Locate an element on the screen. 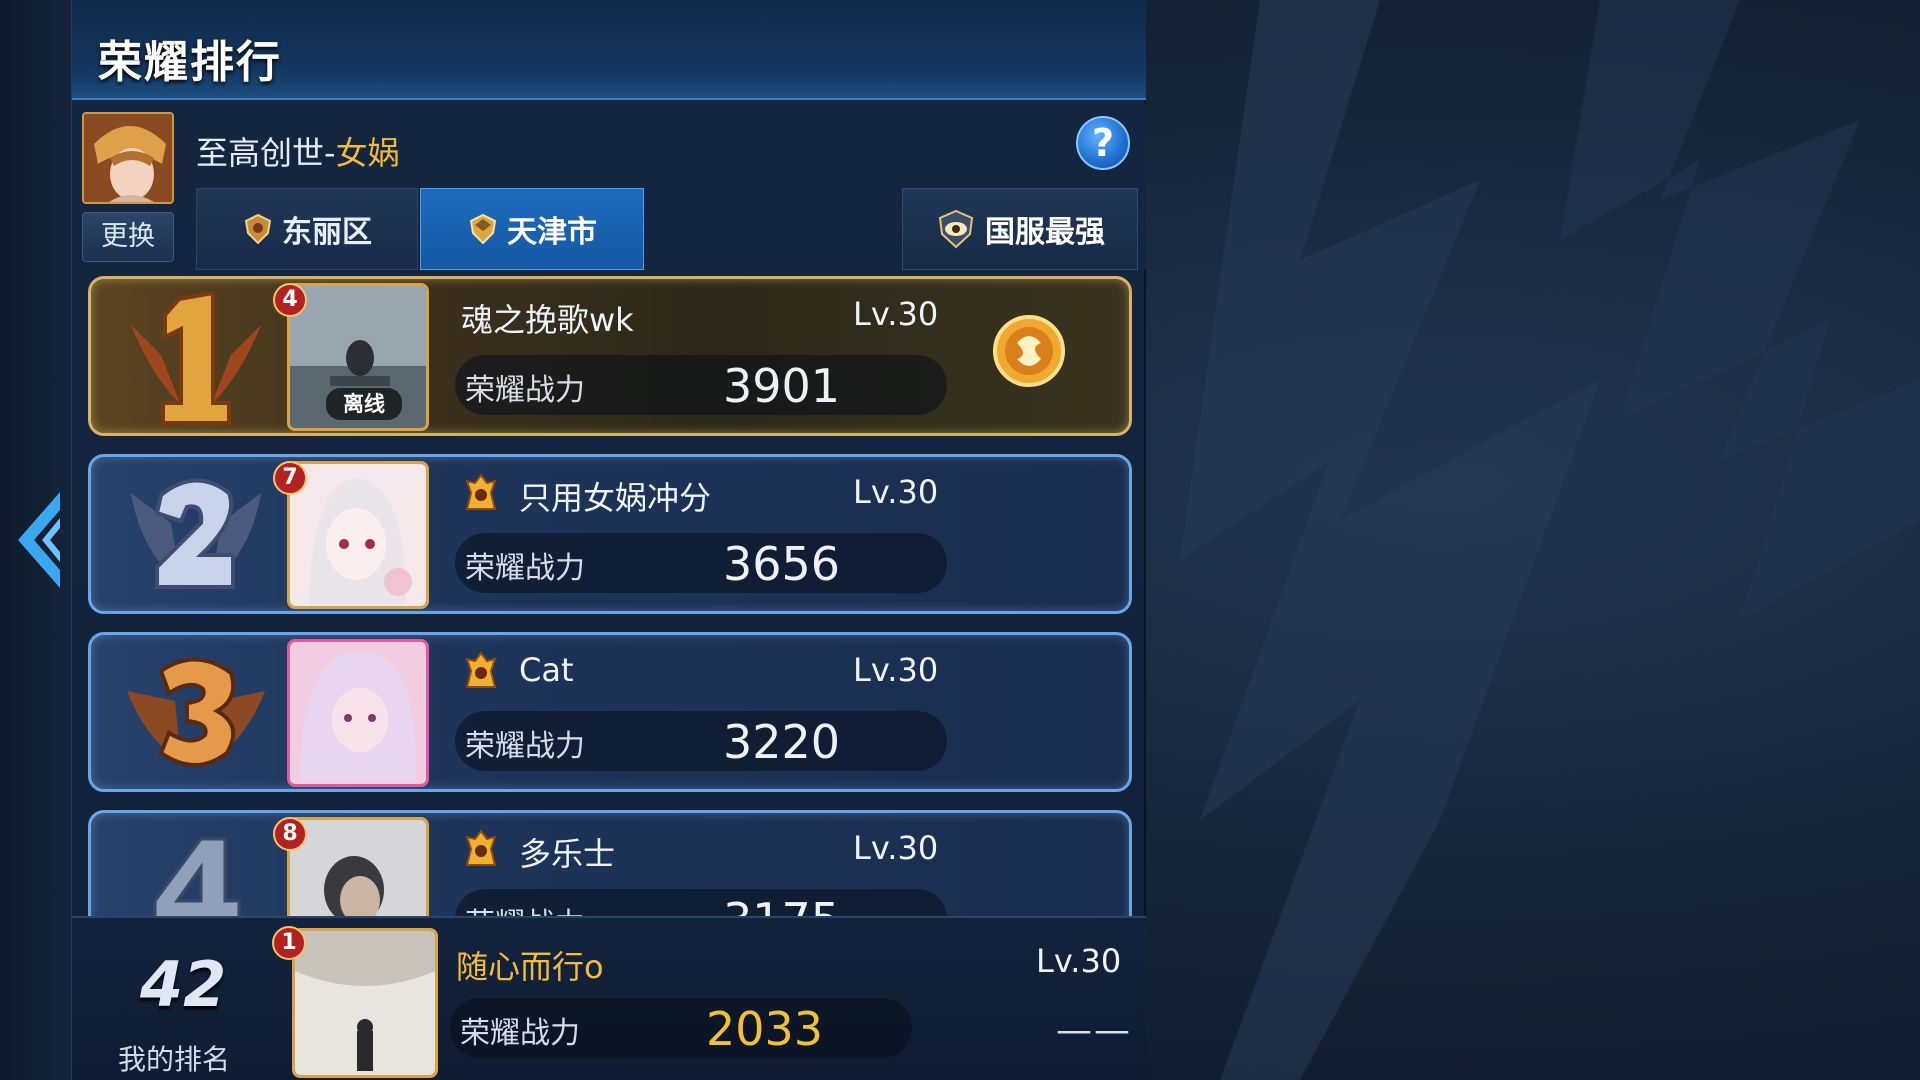 This screenshot has height=1080, width=1920. my-avatar is located at coordinates (365, 1003).